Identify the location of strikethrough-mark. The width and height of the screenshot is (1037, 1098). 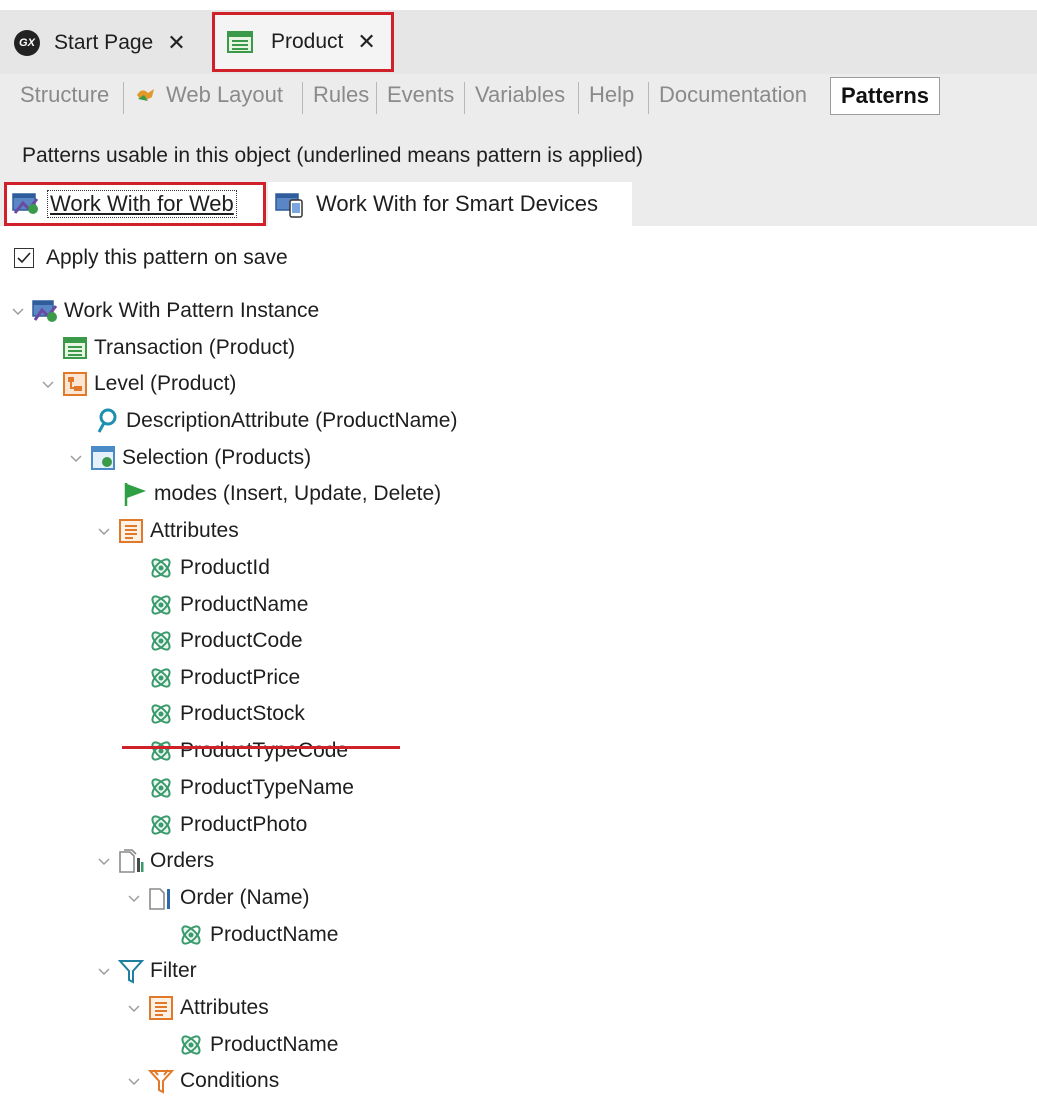
(261, 747).